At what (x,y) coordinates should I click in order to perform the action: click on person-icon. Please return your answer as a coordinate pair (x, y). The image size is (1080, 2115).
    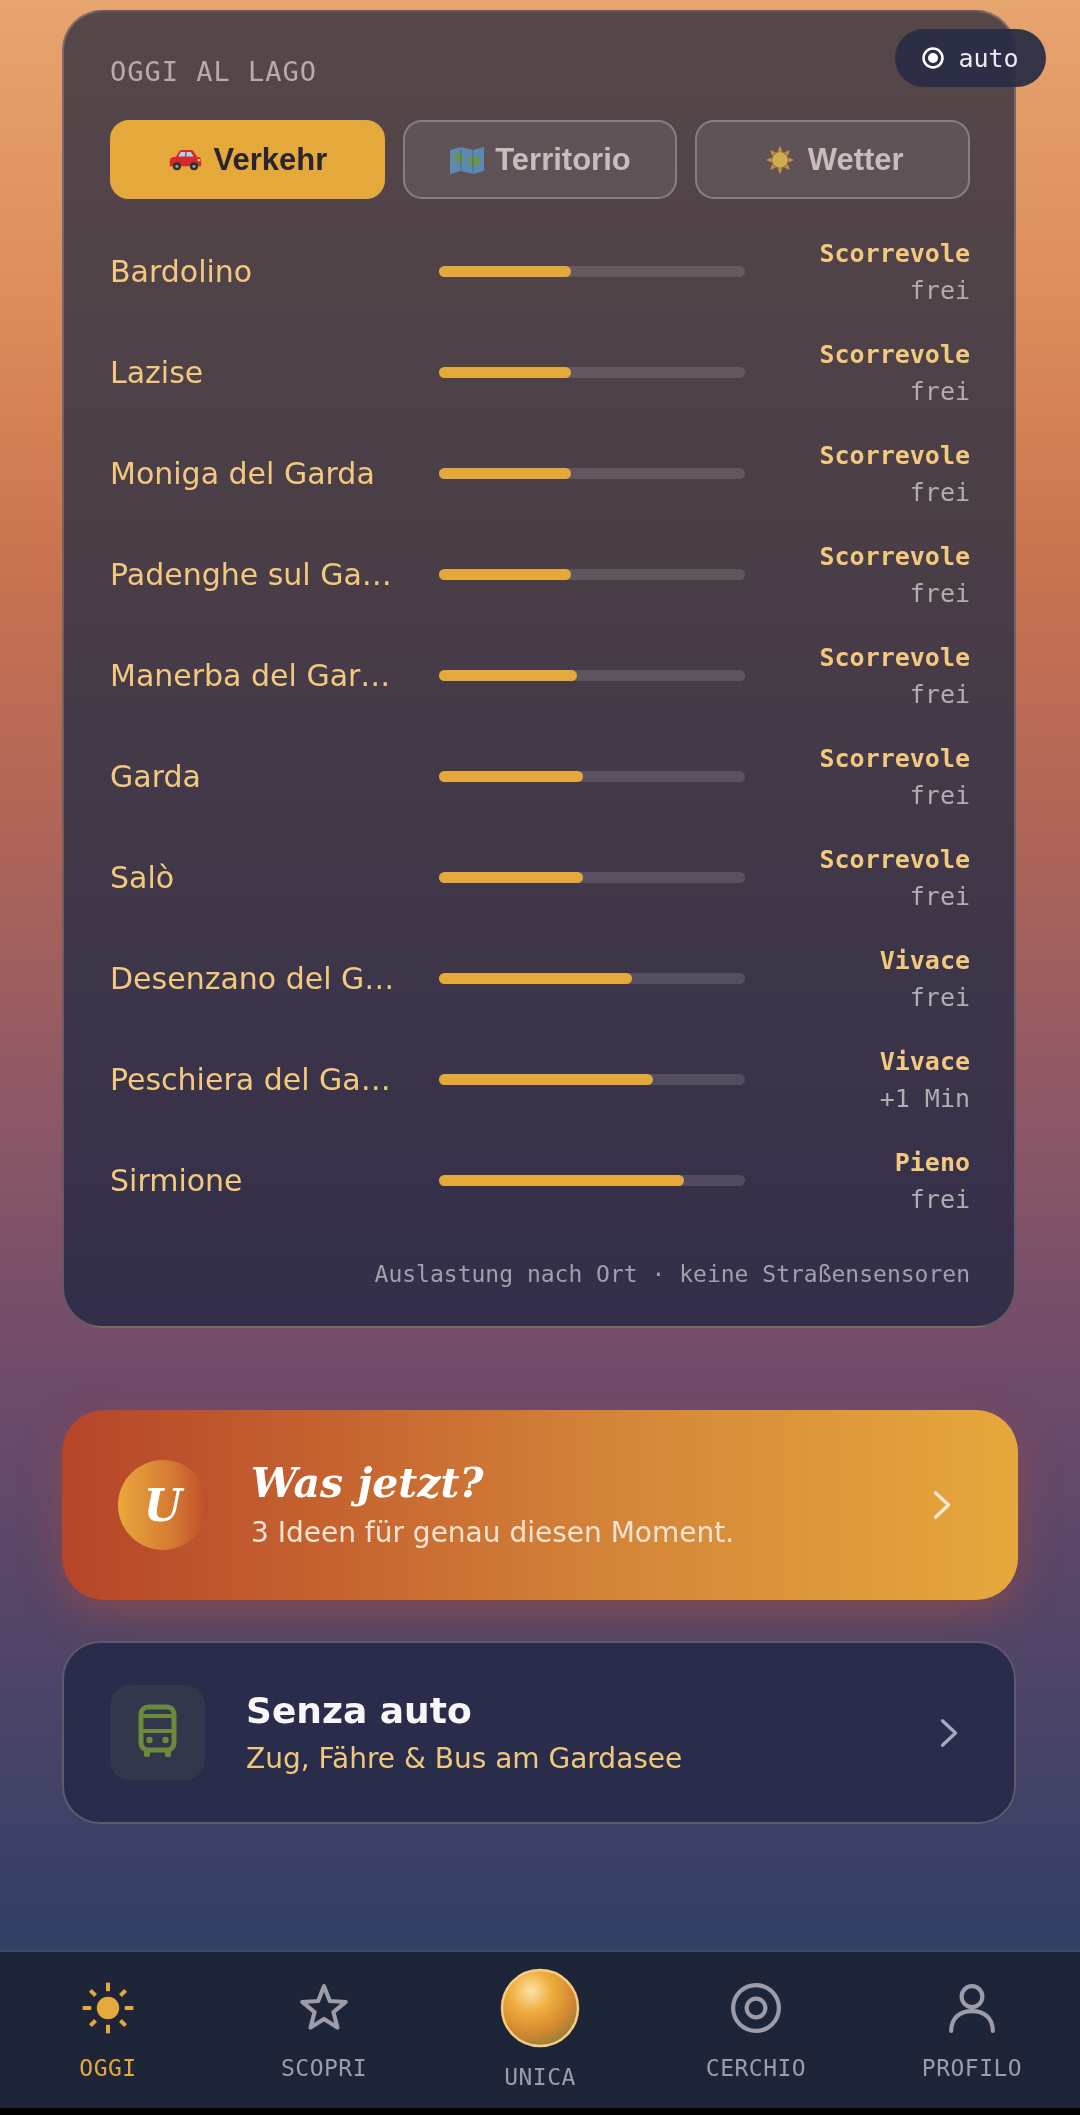
    Looking at the image, I should click on (972, 2008).